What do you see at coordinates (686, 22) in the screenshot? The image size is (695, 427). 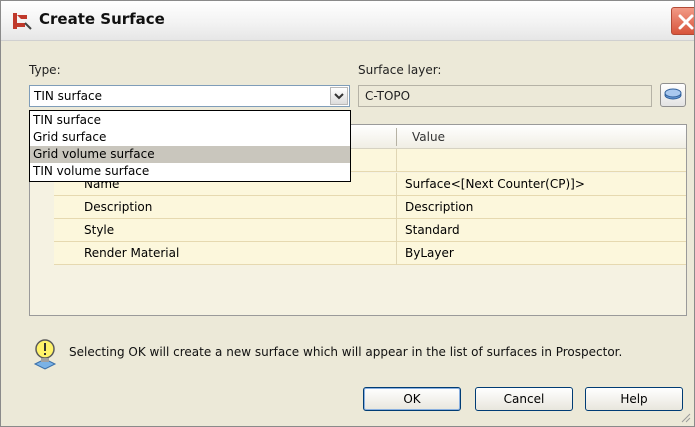 I see `close-icon` at bounding box center [686, 22].